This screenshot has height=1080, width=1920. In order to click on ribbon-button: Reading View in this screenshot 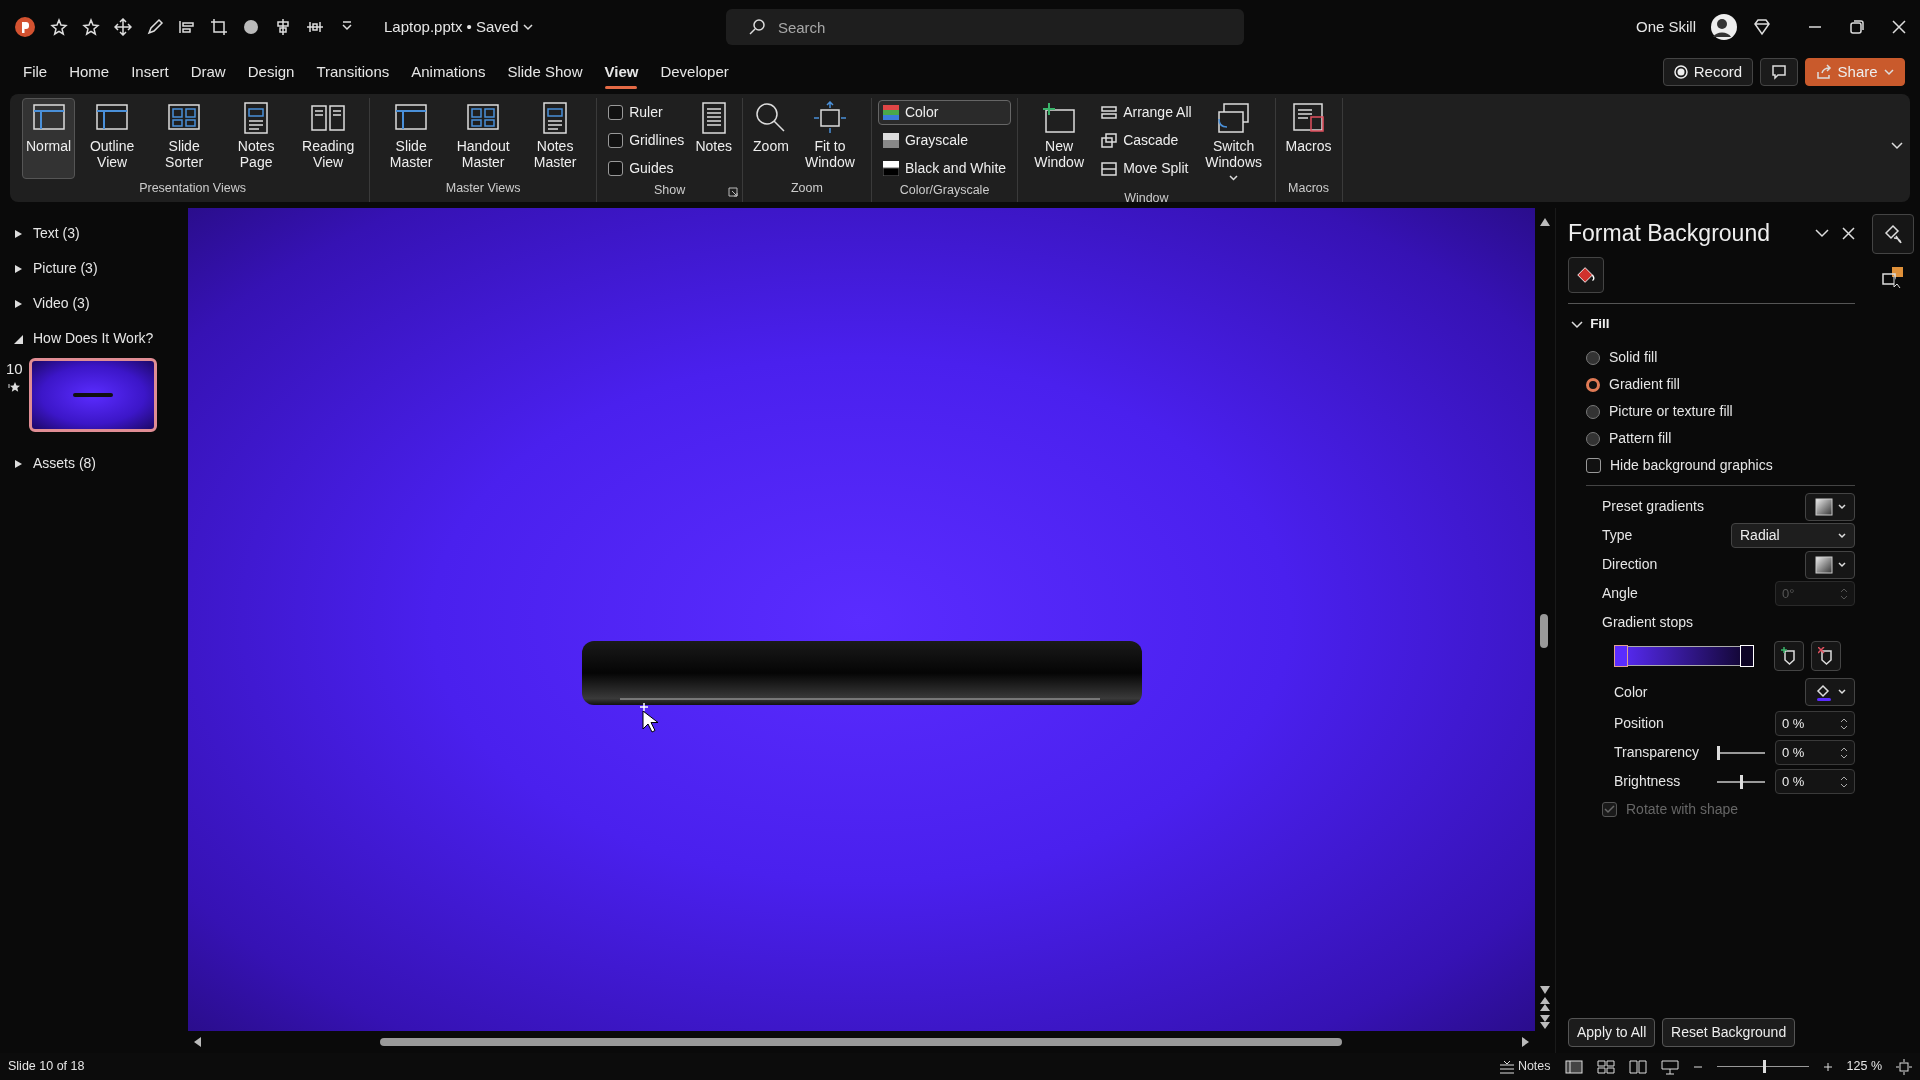, I will do `click(328, 139)`.